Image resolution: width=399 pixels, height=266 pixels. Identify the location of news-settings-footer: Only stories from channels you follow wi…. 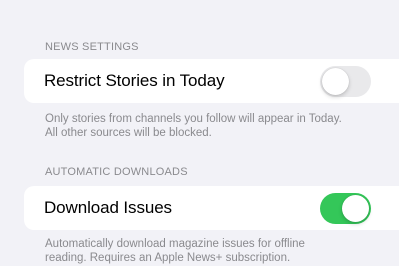
(215, 126).